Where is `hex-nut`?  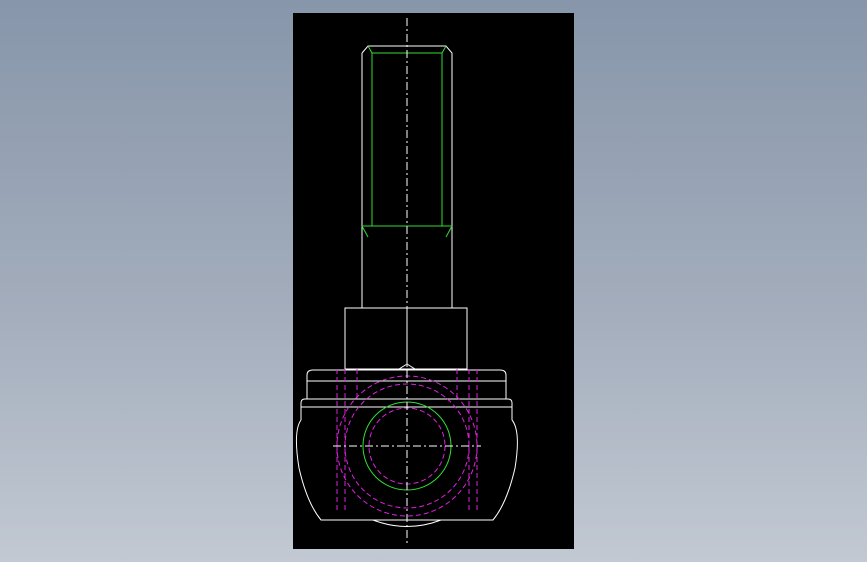 hex-nut is located at coordinates (406, 338).